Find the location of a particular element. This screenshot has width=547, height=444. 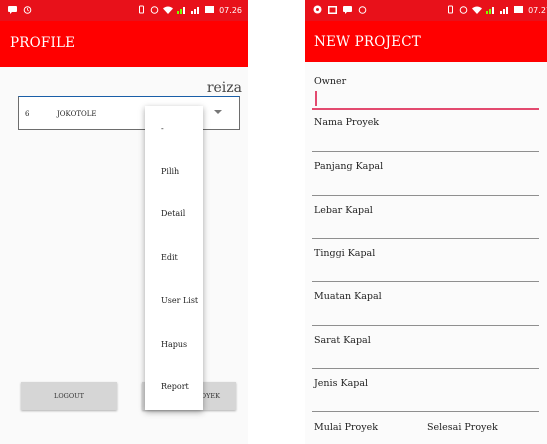

muatan-kapal-label: Muatan Kapal is located at coordinates (348, 296).